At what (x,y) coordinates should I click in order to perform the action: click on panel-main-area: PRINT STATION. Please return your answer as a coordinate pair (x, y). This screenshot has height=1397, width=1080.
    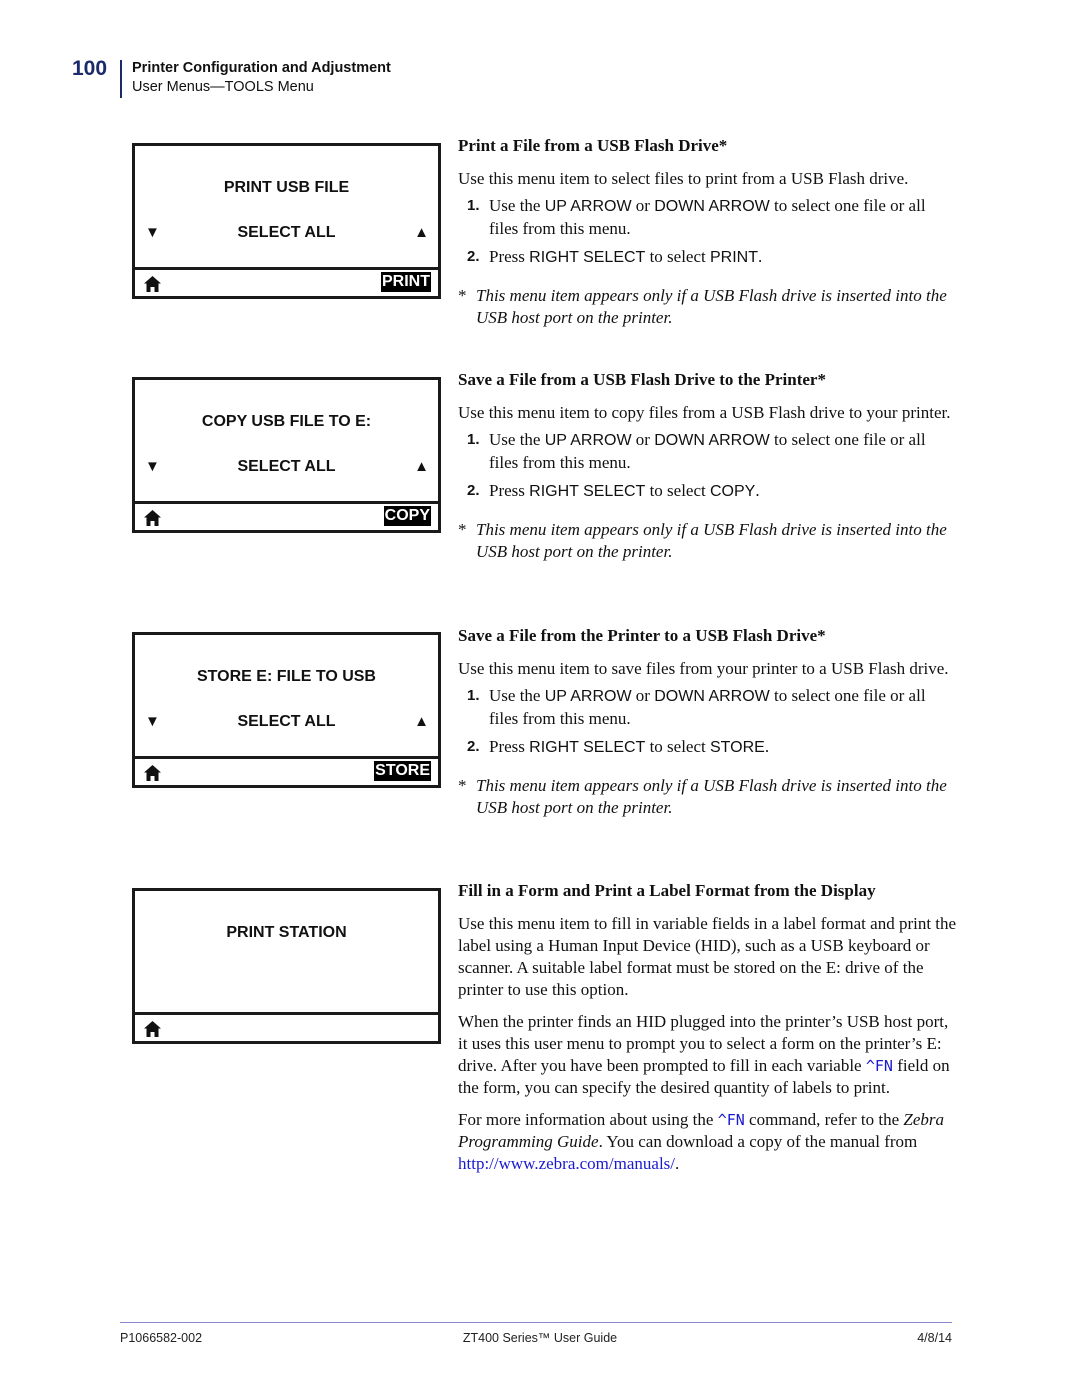
    Looking at the image, I should click on (286, 953).